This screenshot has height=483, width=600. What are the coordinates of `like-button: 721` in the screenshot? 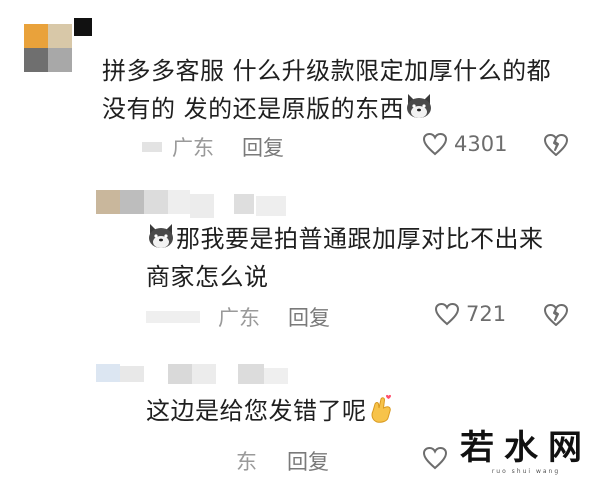 It's located at (470, 314).